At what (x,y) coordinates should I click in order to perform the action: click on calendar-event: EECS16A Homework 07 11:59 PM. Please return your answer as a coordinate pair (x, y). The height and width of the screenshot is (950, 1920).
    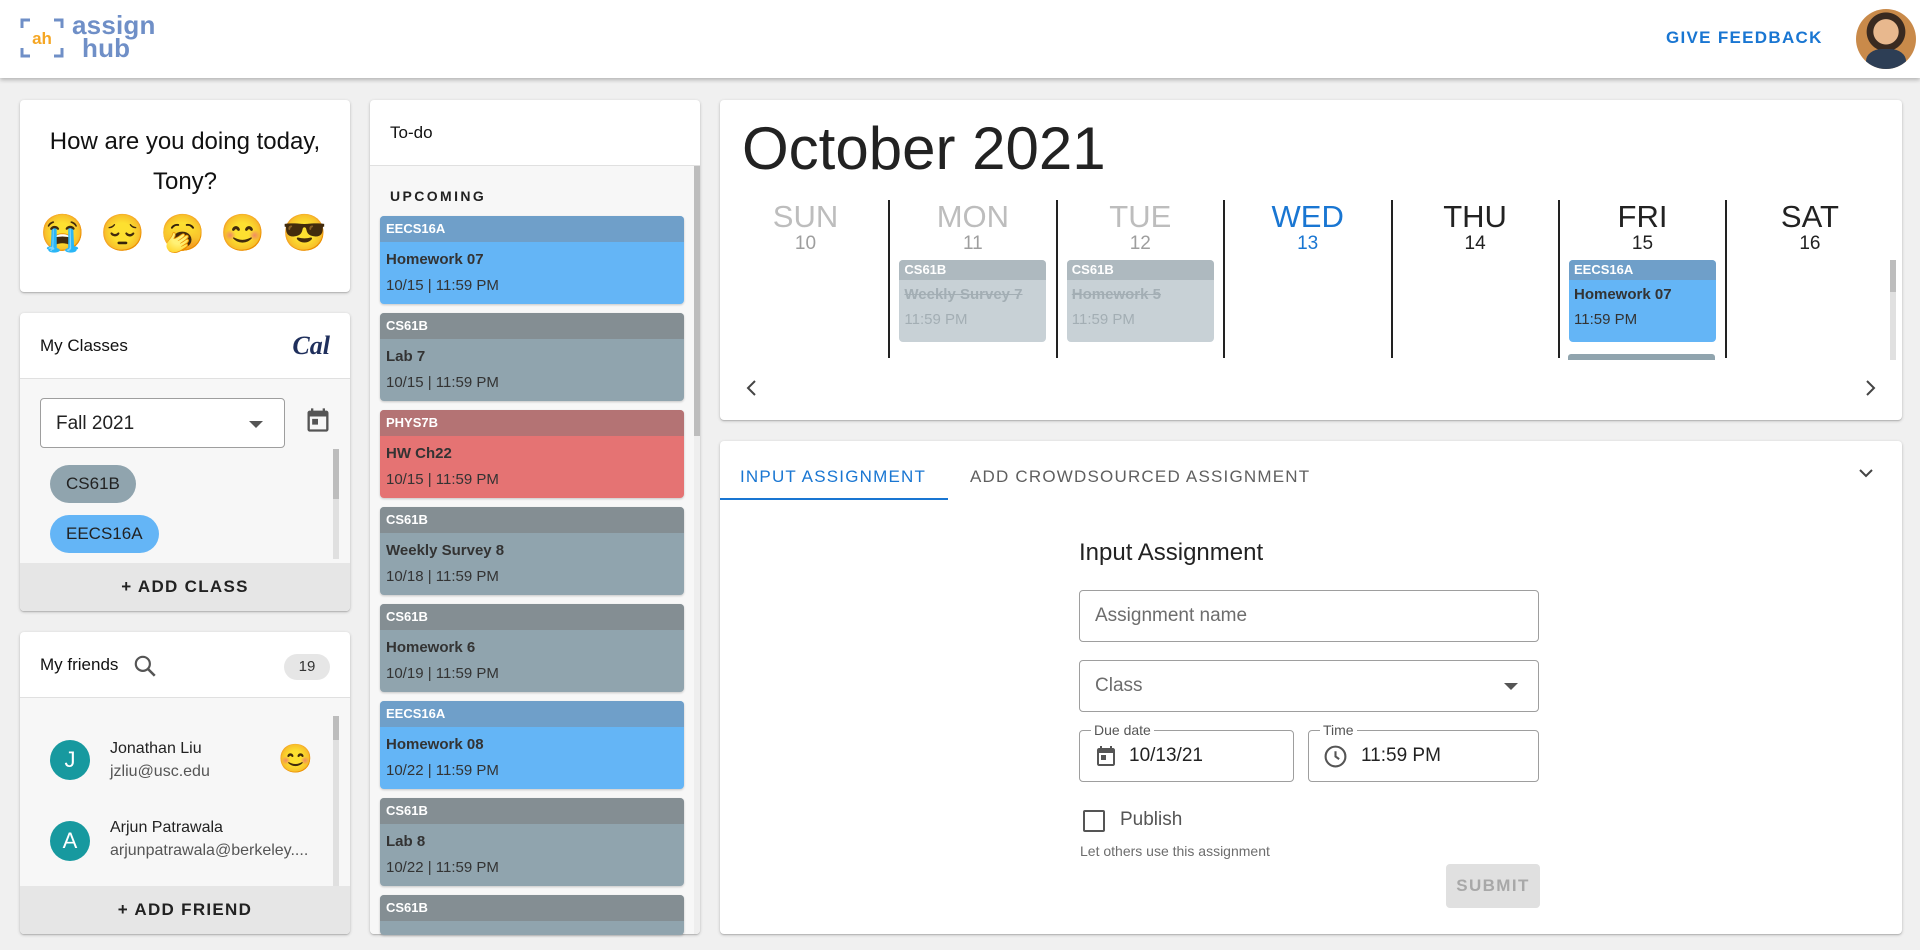
    Looking at the image, I should click on (1642, 301).